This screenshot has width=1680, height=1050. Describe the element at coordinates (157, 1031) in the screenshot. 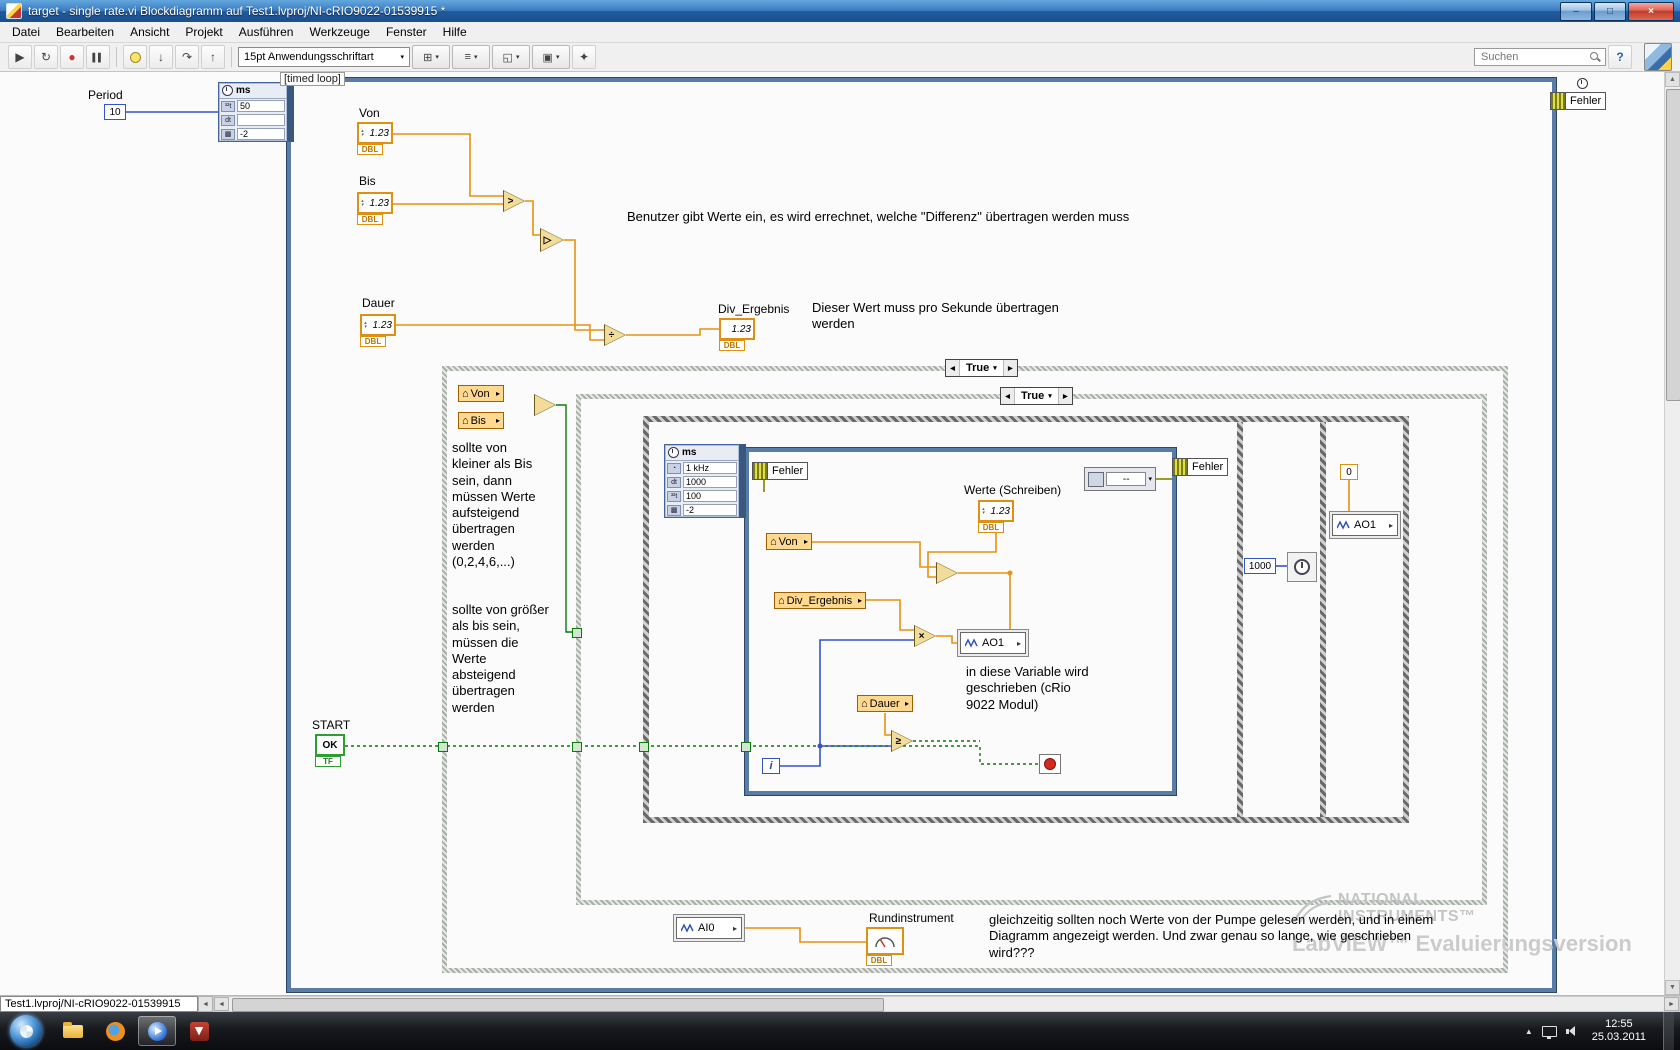

I see `taskbar-item-media-player` at that location.